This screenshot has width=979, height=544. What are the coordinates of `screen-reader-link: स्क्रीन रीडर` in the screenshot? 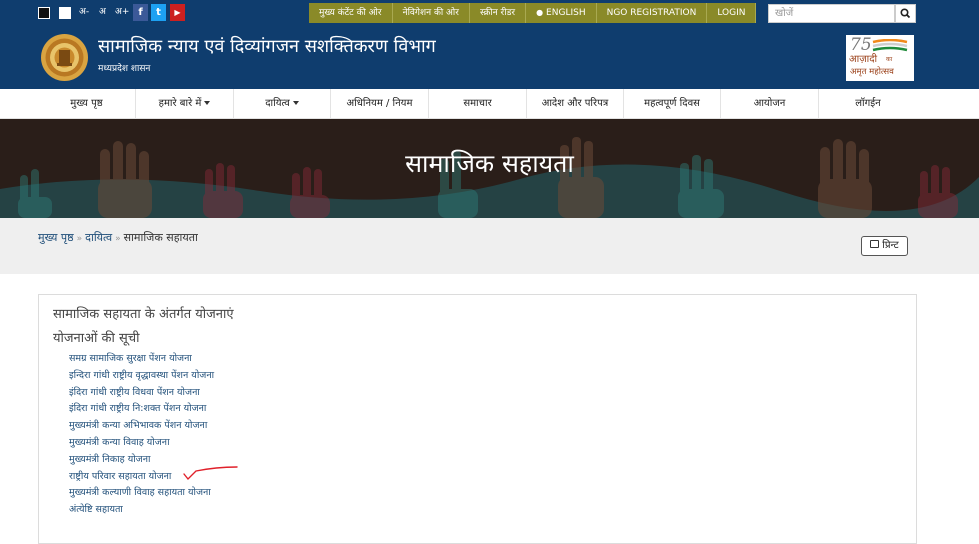 It's located at (498, 13).